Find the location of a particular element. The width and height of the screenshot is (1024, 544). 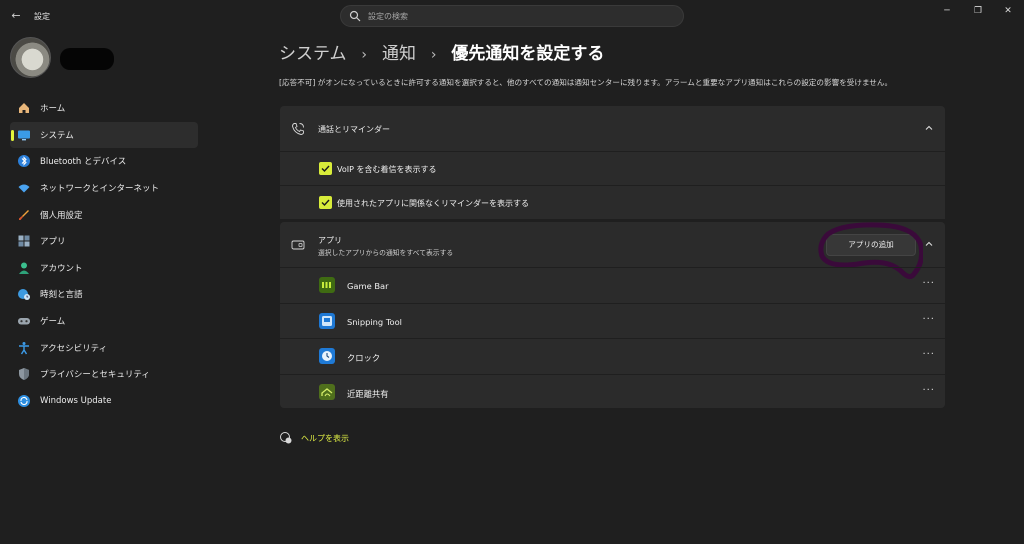

sidebar-item-accessibility: アクセシビリティ is located at coordinates (104, 347).